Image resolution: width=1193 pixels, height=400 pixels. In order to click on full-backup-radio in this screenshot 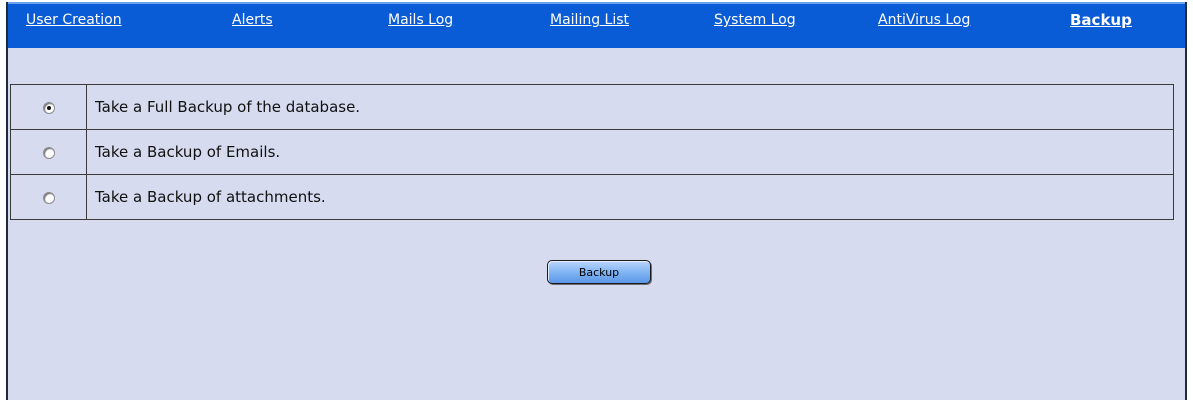, I will do `click(48, 107)`.